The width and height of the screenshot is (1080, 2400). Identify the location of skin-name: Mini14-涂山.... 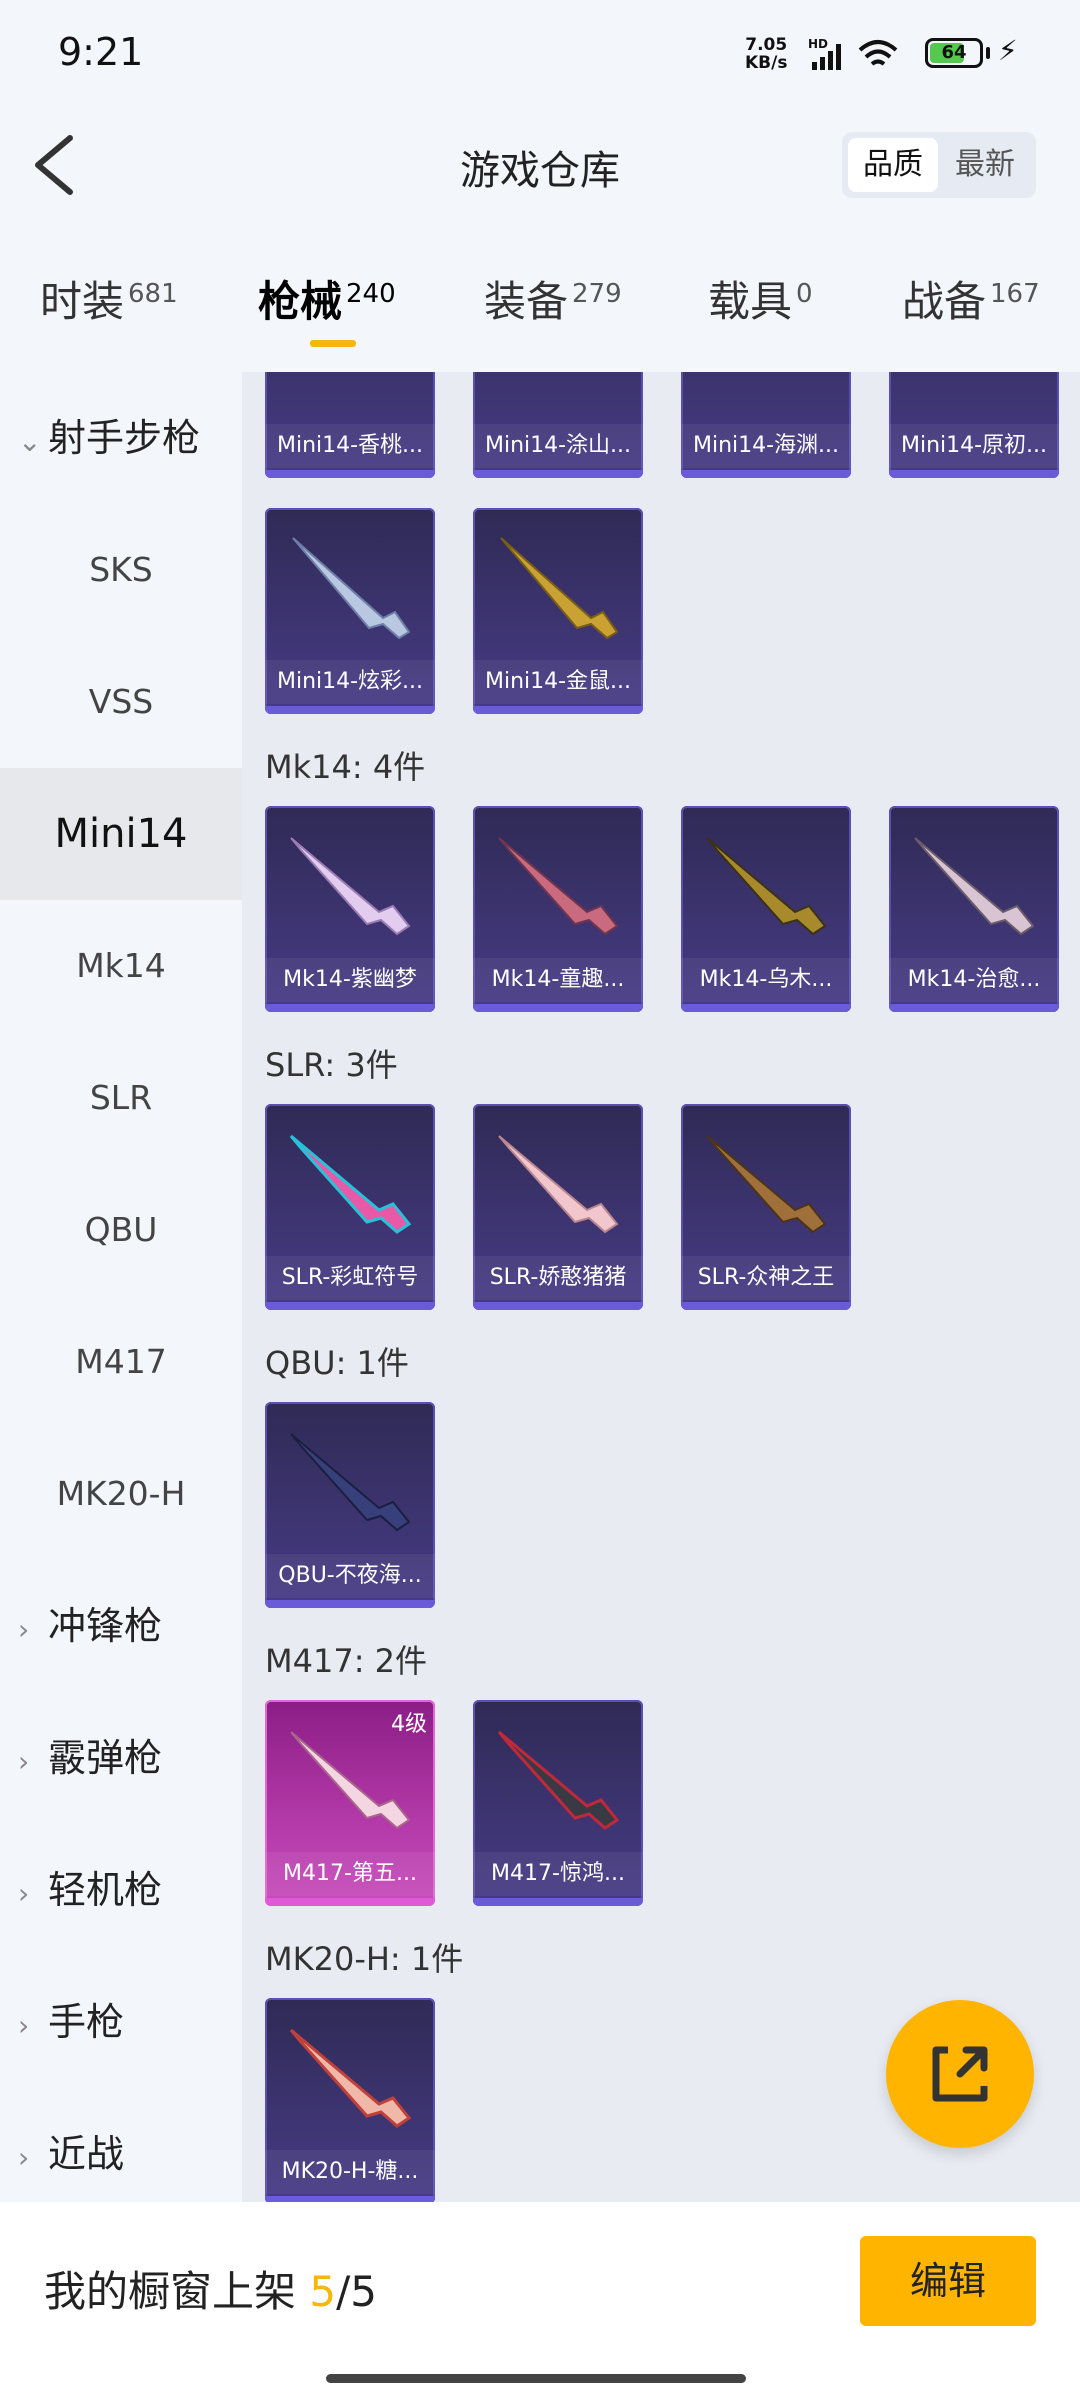
(558, 446).